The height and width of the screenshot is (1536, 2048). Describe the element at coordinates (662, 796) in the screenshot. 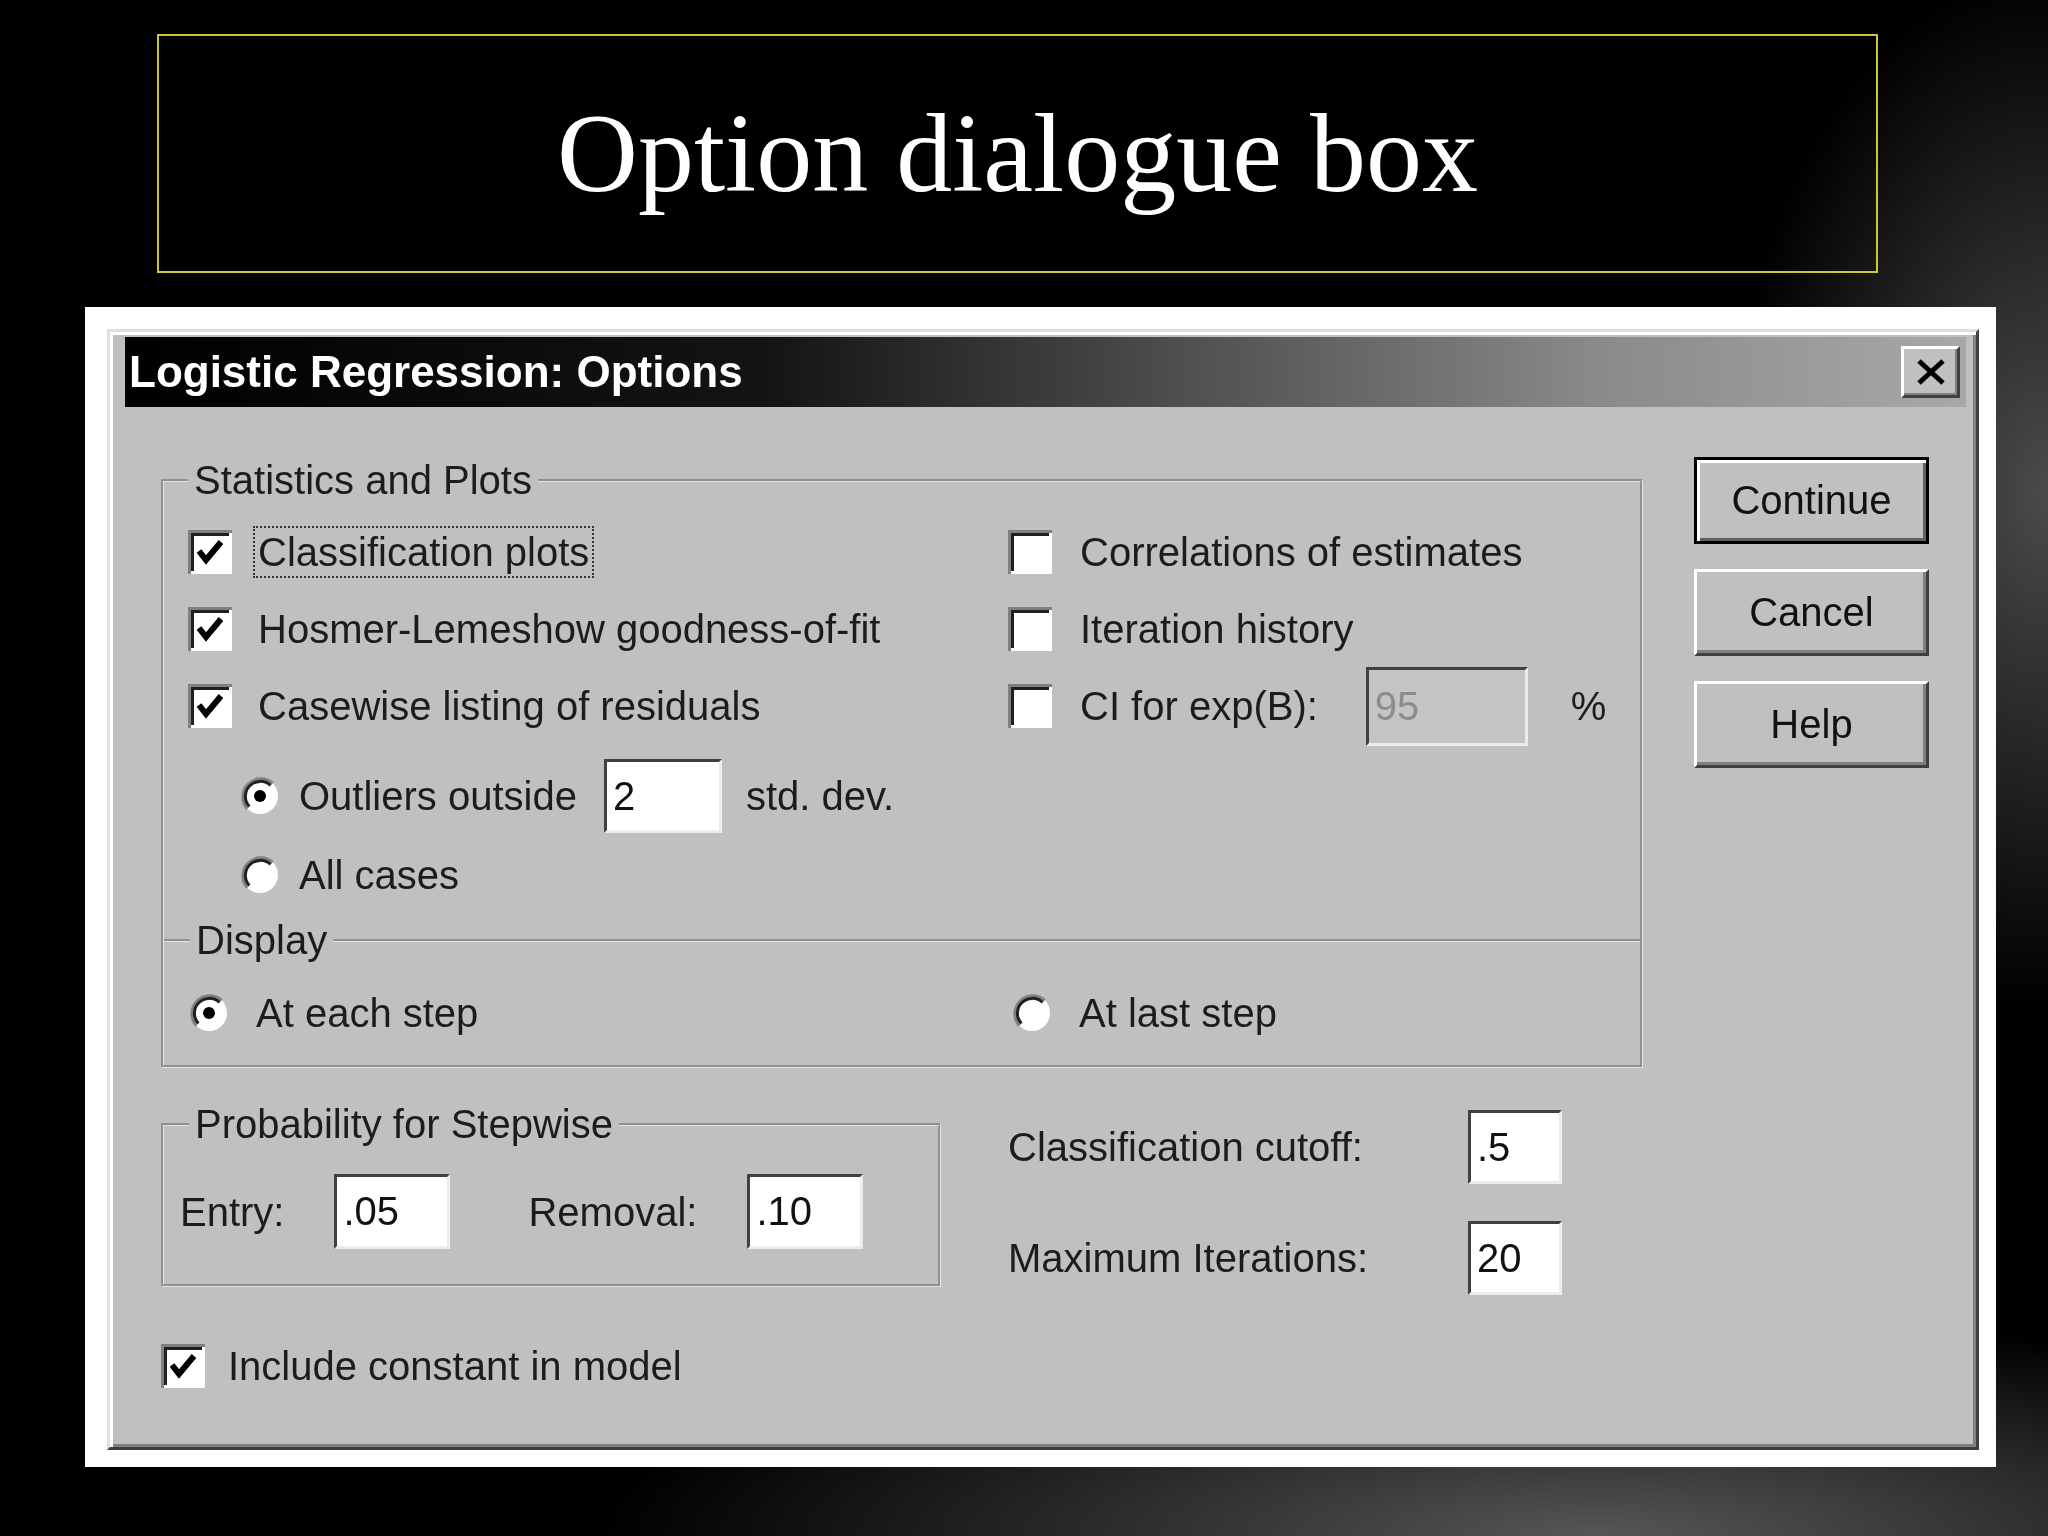

I see `text-field: 2` at that location.